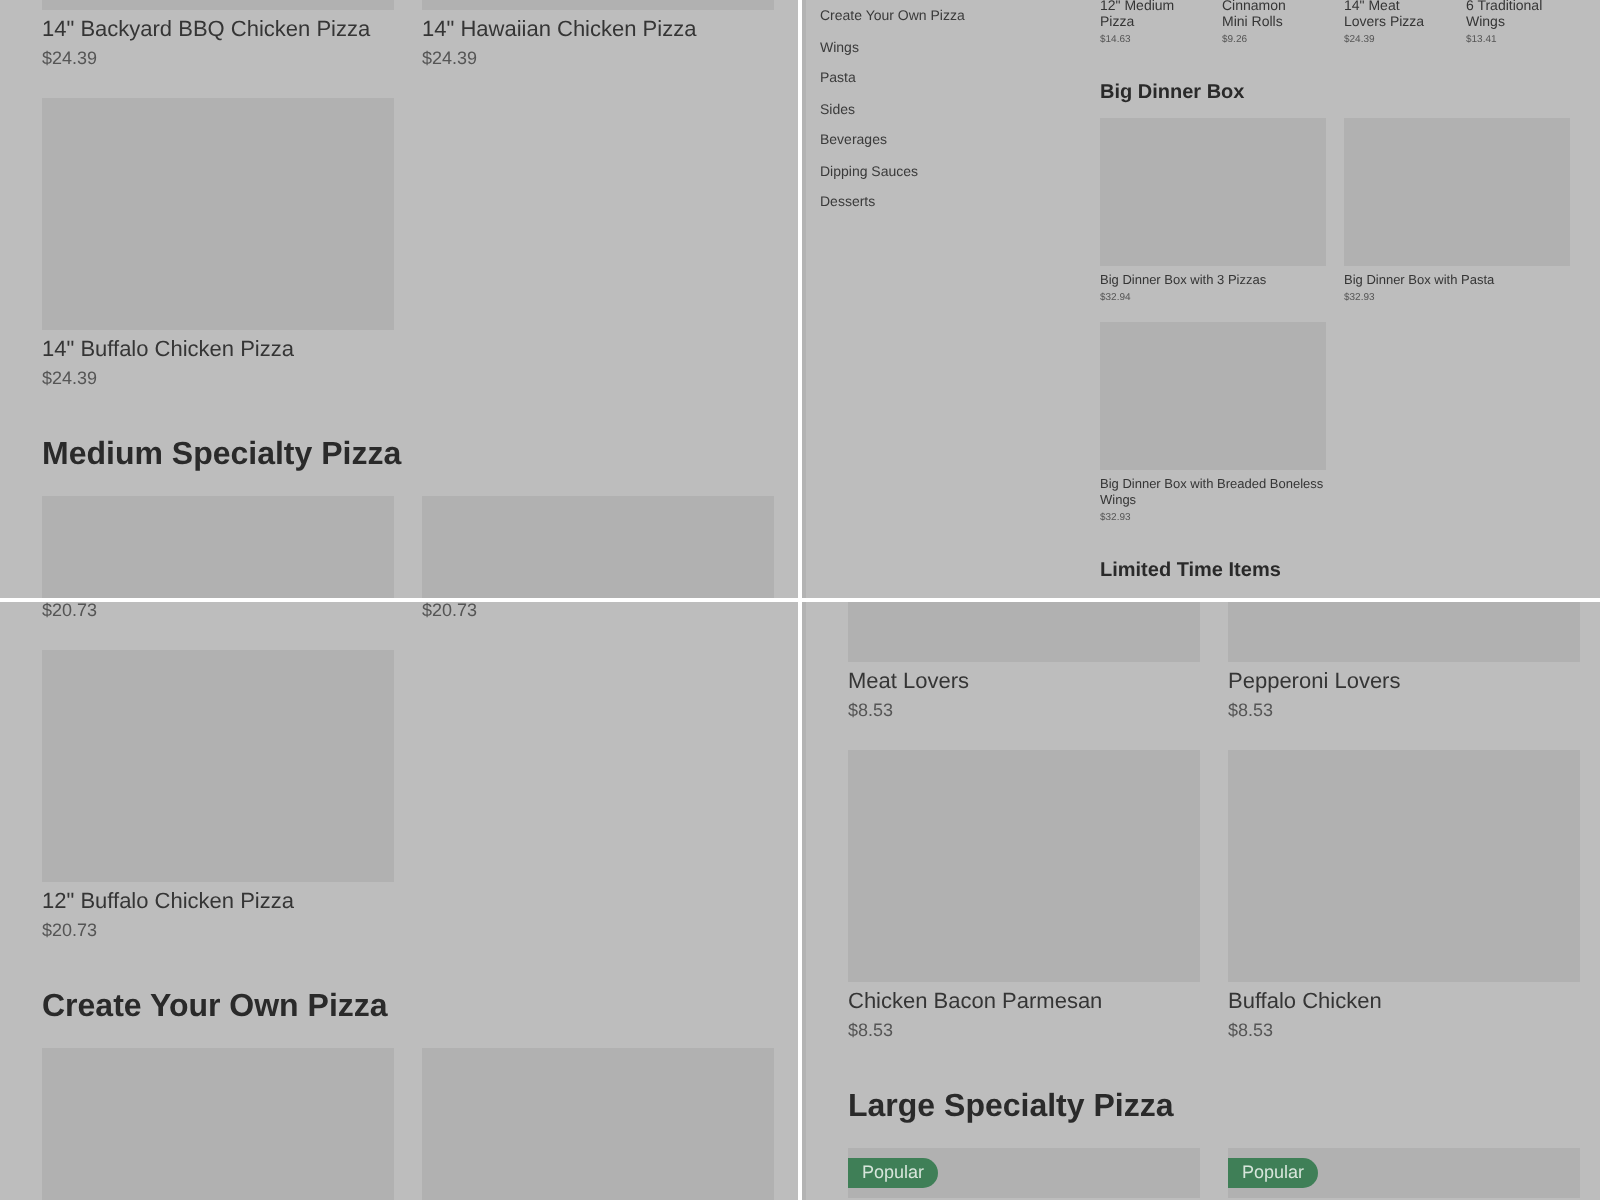 This screenshot has height=1200, width=1600. What do you see at coordinates (218, 350) in the screenshot?
I see `product-name: 14" Buffalo Chicken Pizza` at bounding box center [218, 350].